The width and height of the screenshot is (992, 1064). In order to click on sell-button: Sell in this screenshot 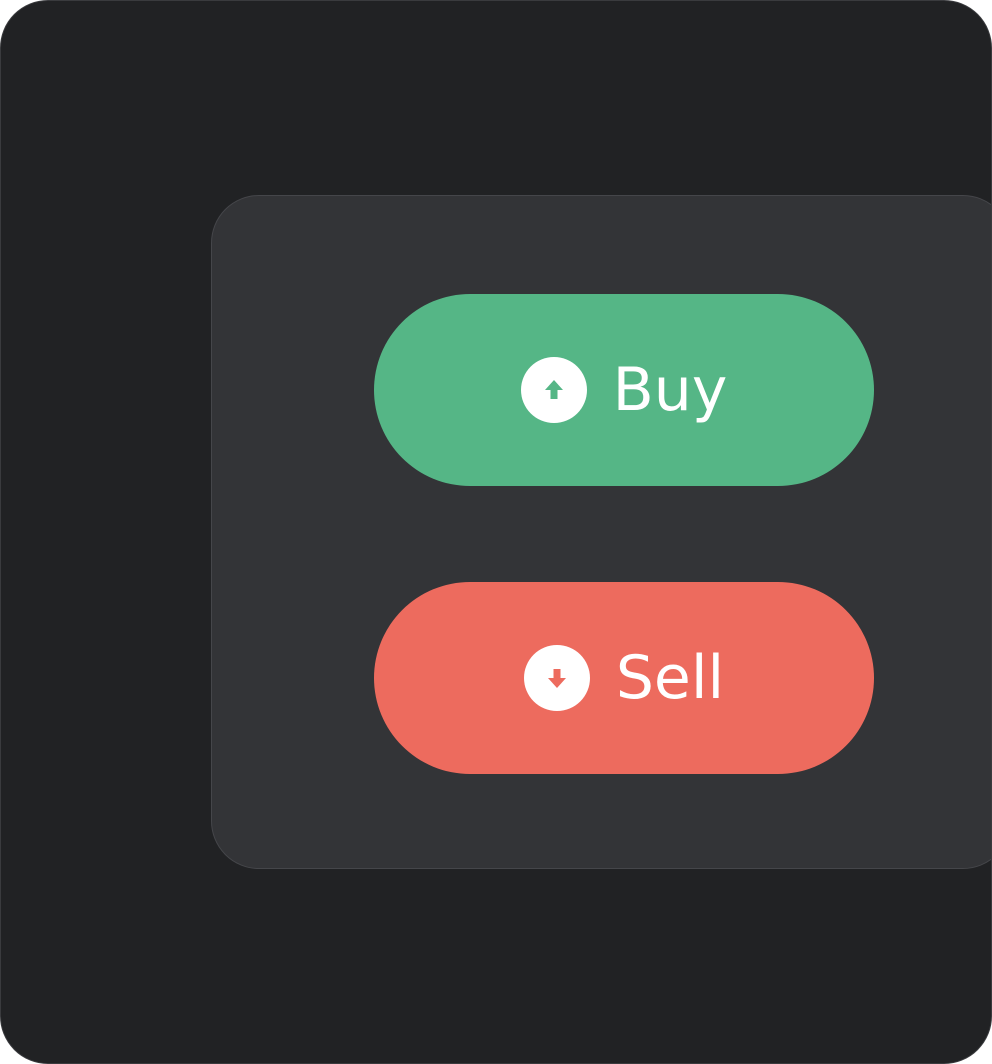, I will do `click(624, 678)`.